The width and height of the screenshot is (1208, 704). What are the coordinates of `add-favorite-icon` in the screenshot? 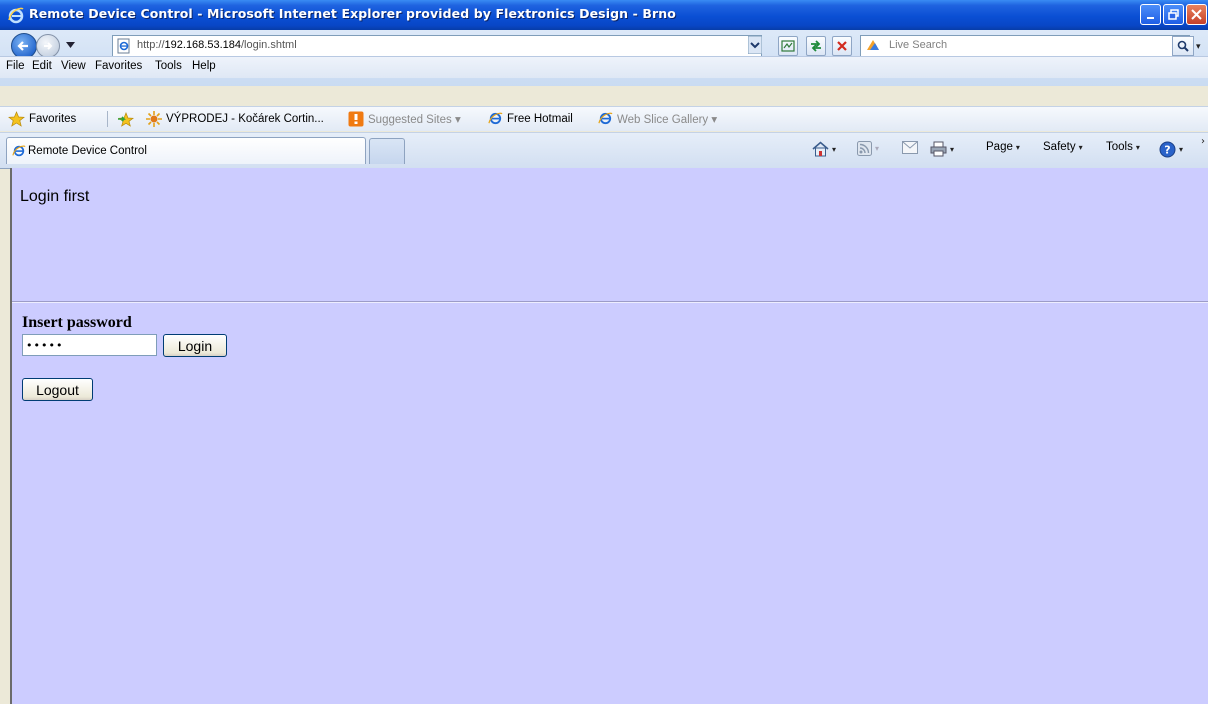 It's located at (126, 119).